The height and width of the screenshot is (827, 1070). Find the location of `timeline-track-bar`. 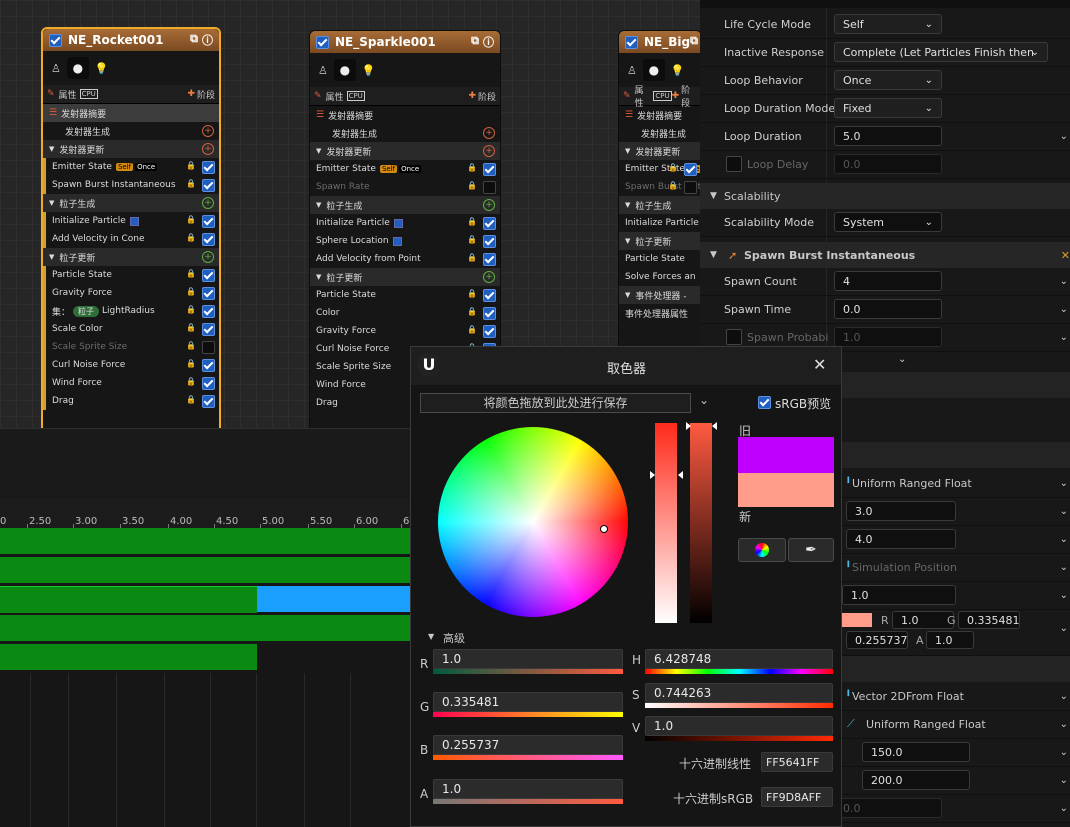

timeline-track-bar is located at coordinates (205, 541).